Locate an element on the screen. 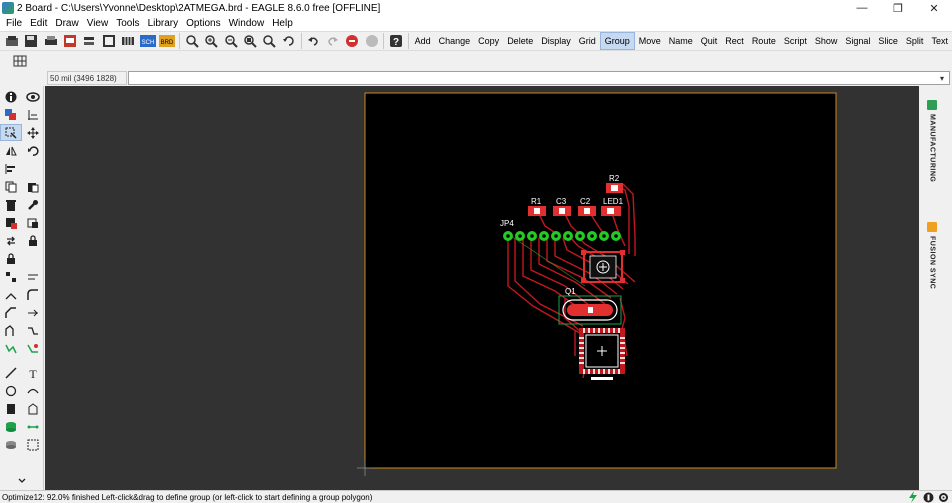  open-icon is located at coordinates (11, 41).